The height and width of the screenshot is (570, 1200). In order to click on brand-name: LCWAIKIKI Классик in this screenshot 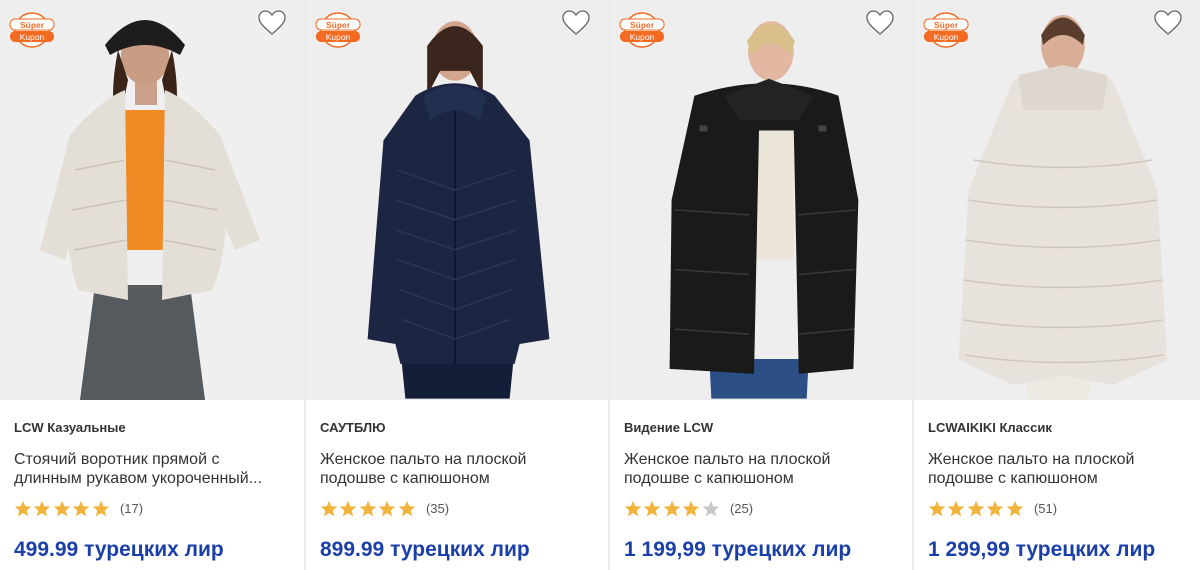, I will do `click(990, 427)`.